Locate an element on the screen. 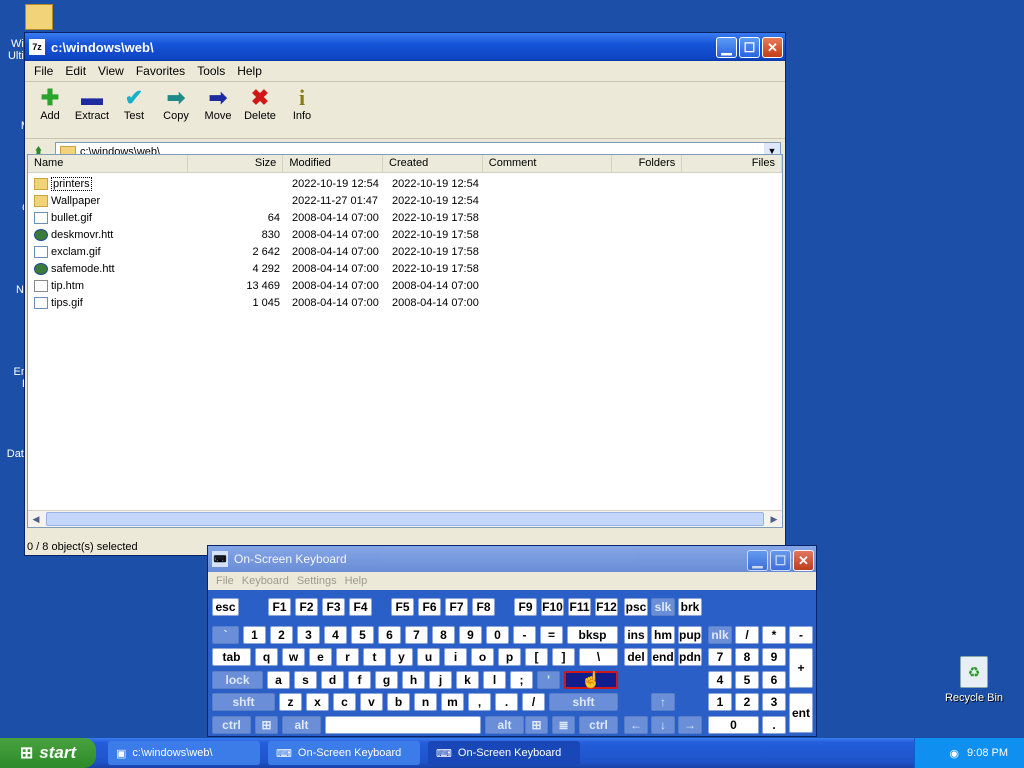 This screenshot has width=1024, height=768. menu-item-help: Help is located at coordinates (249, 71).